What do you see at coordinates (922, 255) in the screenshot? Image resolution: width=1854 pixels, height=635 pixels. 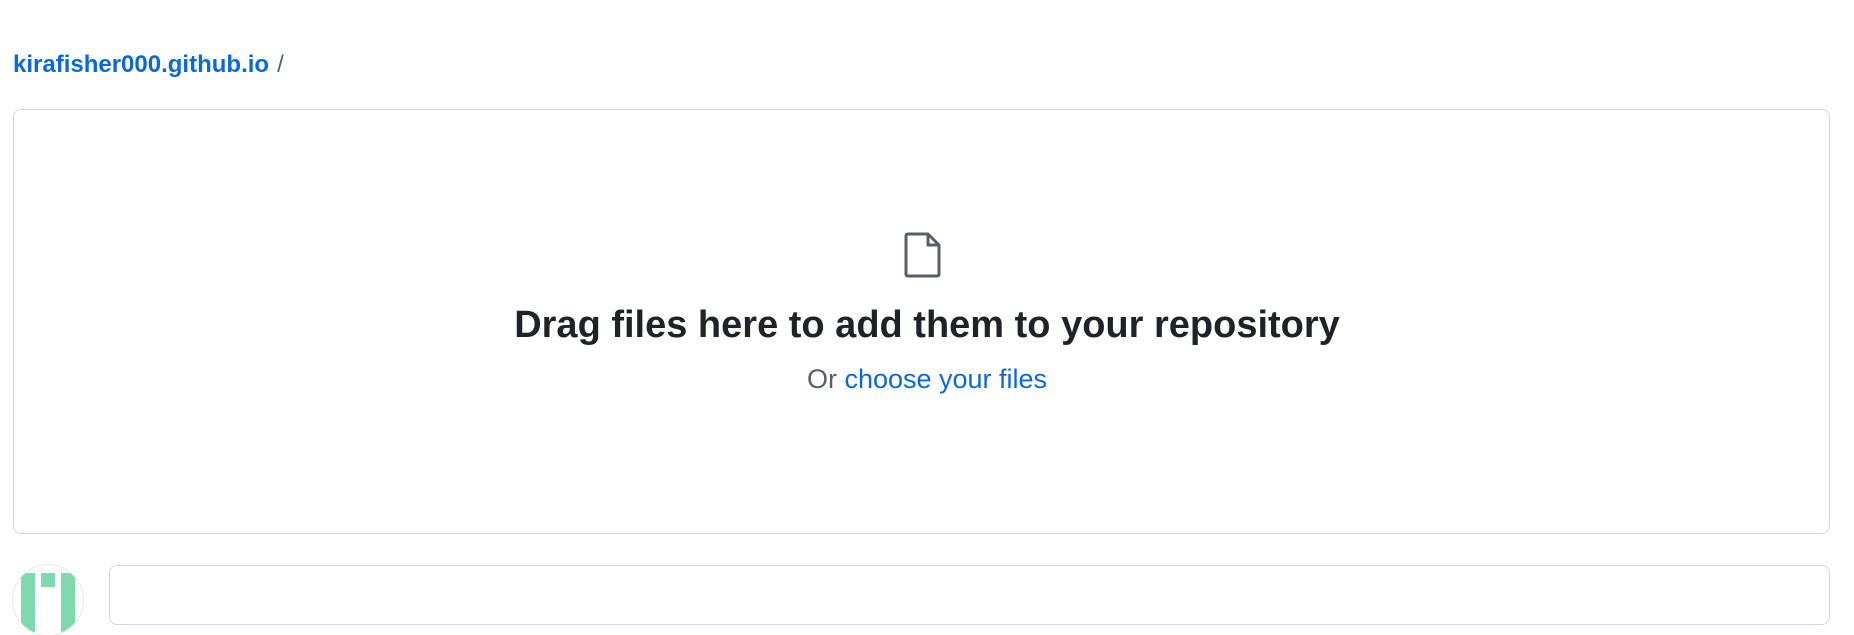 I see `file-icon` at bounding box center [922, 255].